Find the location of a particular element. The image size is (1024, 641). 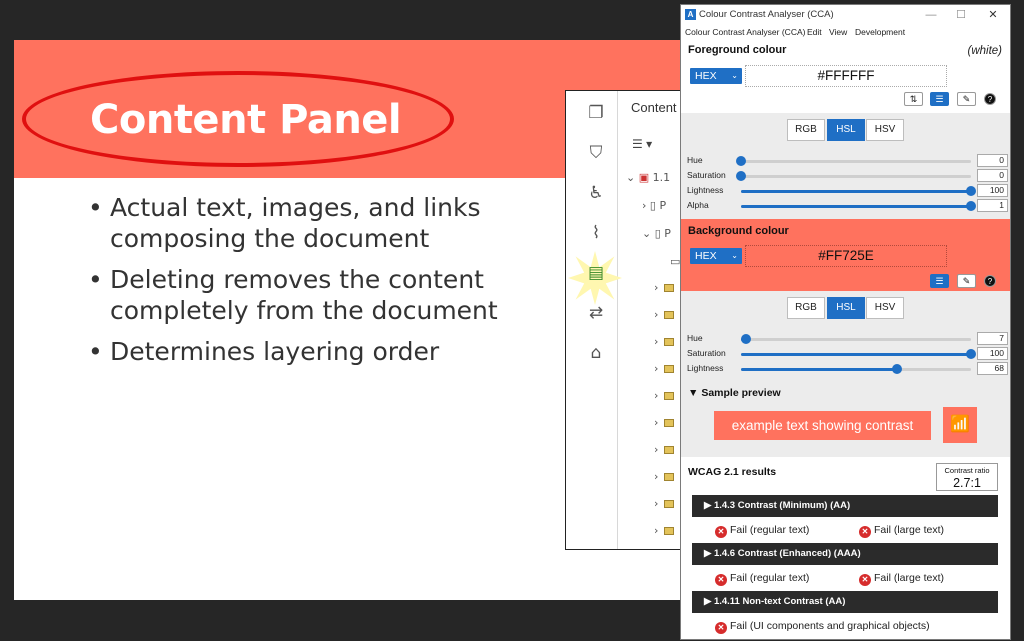

tree-row-root: ⌄ ▣ 1.1 is located at coordinates (648, 180).